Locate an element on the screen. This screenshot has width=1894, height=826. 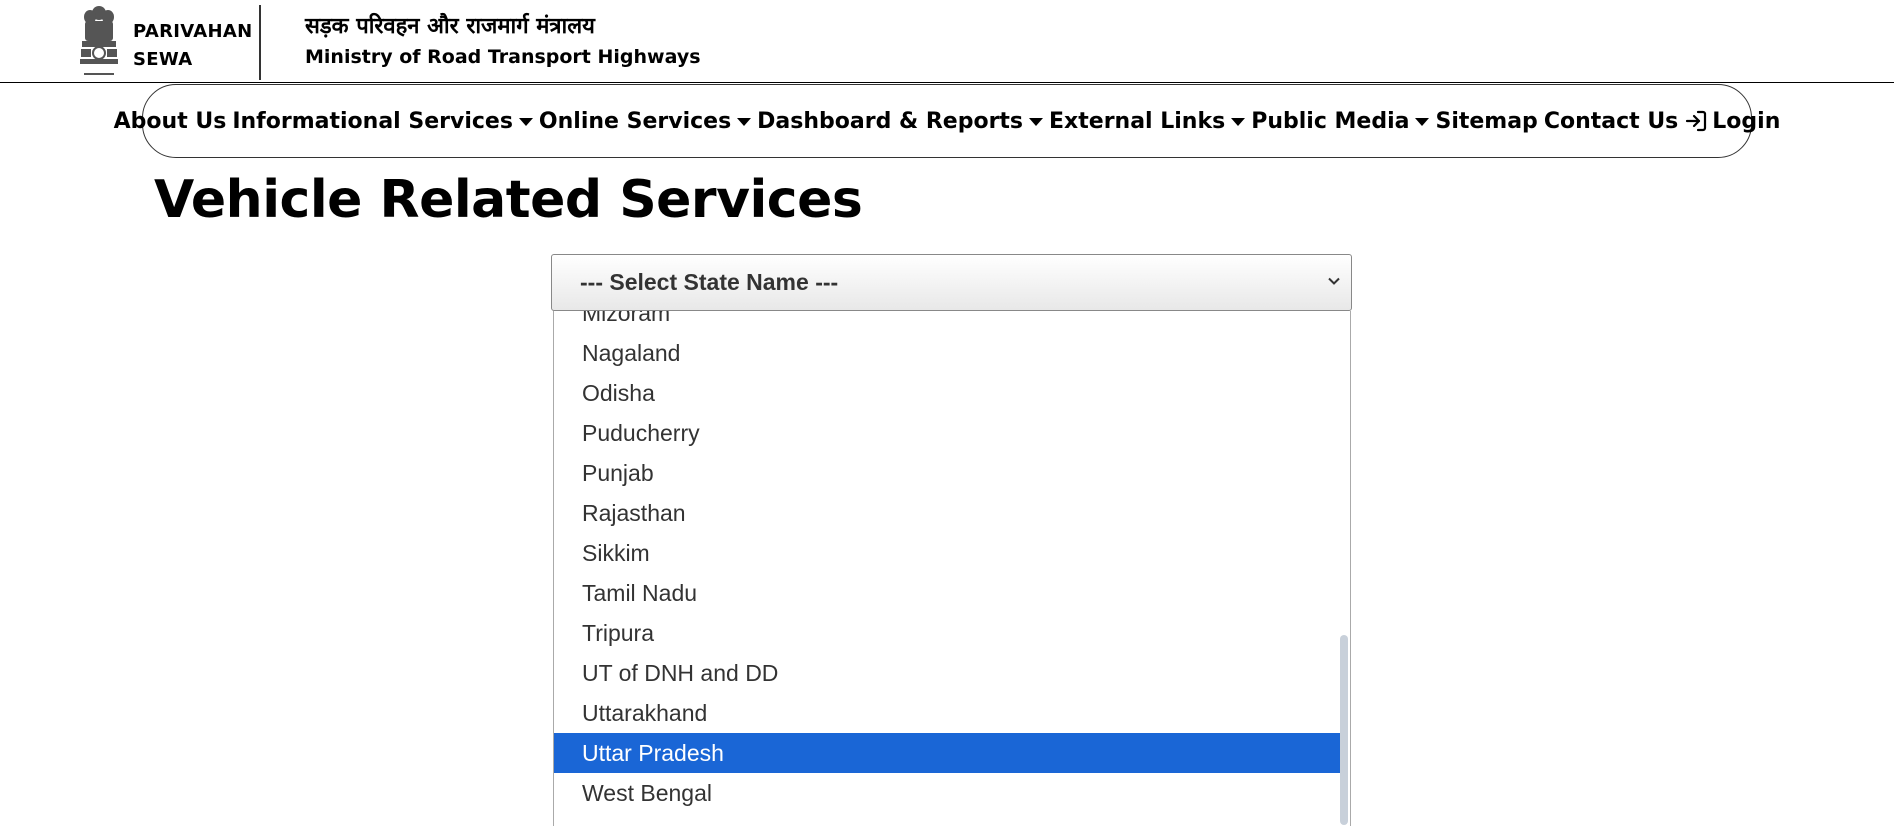
nav-item-contact-us: Contact Us is located at coordinates (1611, 121).